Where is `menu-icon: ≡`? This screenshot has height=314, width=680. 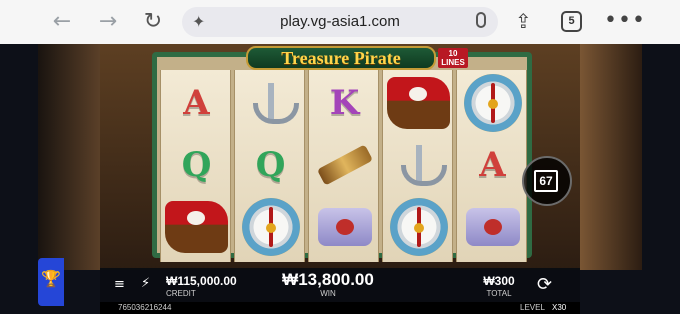 menu-icon: ≡ is located at coordinates (119, 284).